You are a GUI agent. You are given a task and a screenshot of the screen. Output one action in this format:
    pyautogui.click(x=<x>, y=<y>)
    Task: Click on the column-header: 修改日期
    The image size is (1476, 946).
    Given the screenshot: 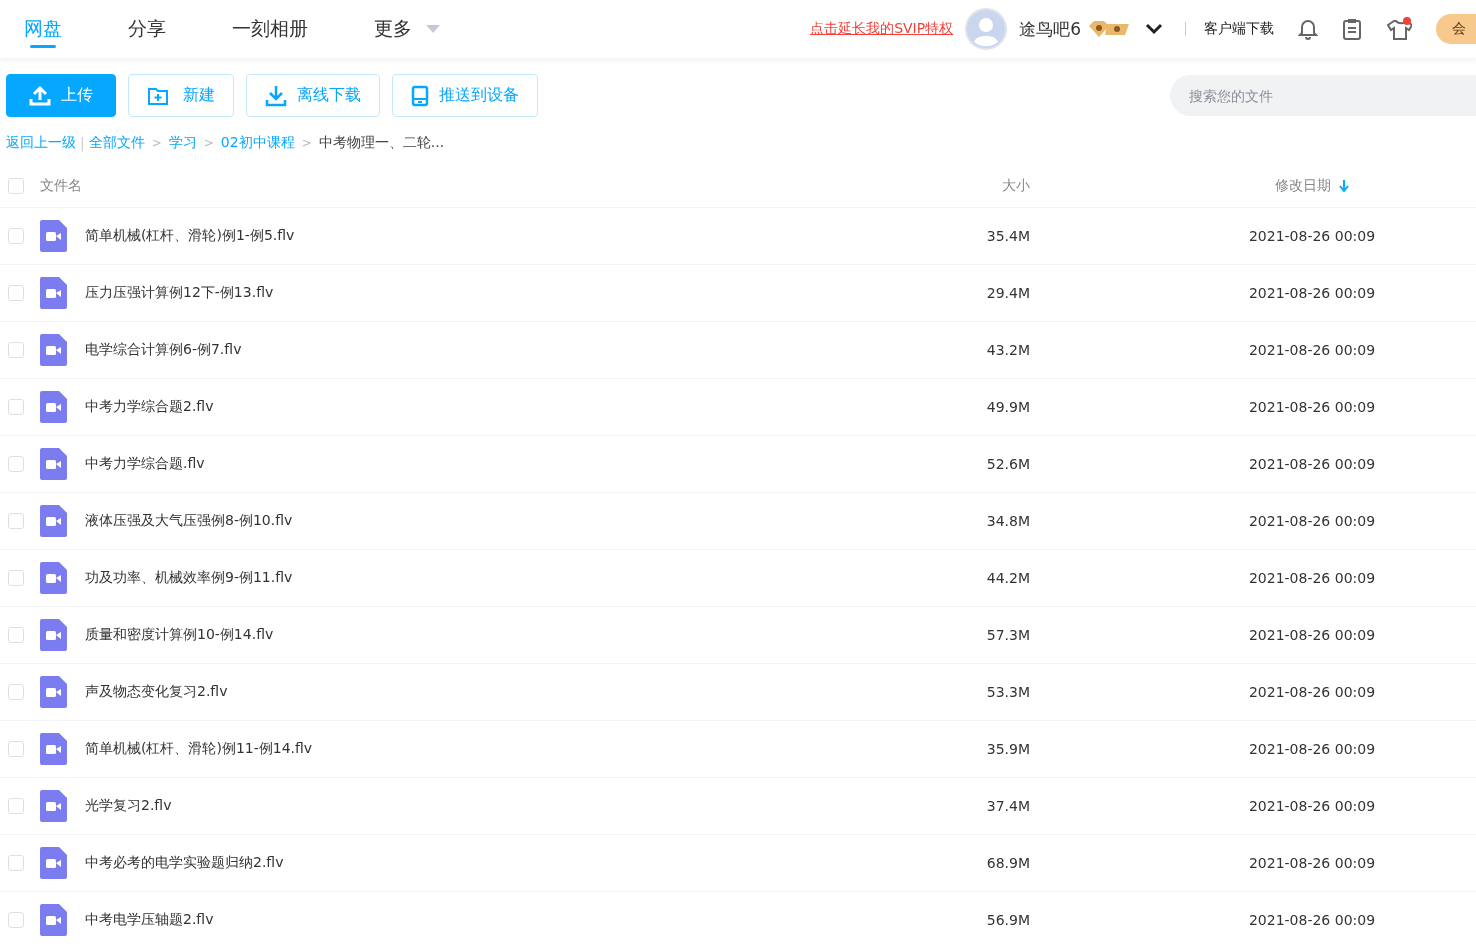 What is the action you would take?
    pyautogui.click(x=1303, y=186)
    